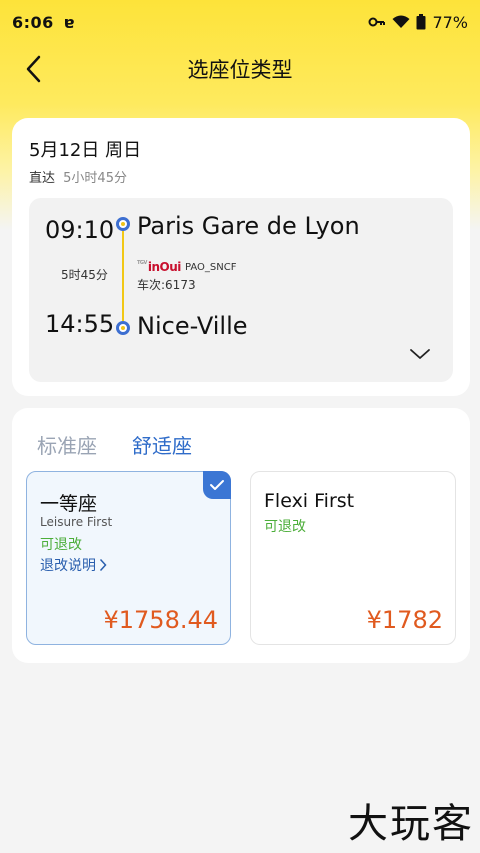 This screenshot has height=853, width=480. What do you see at coordinates (401, 22) in the screenshot?
I see `wifi-icon` at bounding box center [401, 22].